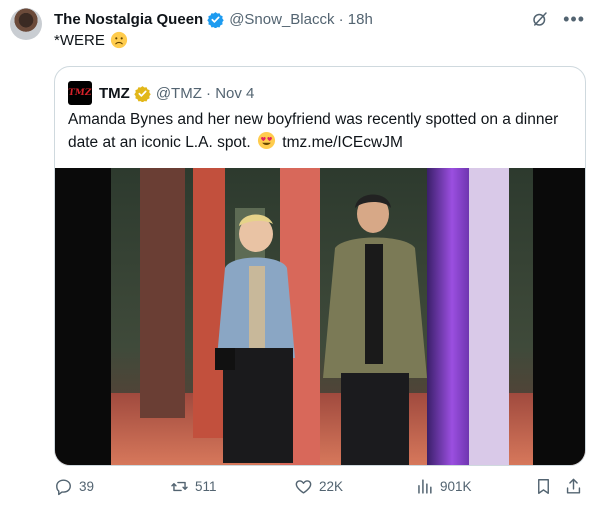 This screenshot has width=599, height=511. Describe the element at coordinates (266, 140) in the screenshot. I see `heart-eyes-emoji-icon` at that location.